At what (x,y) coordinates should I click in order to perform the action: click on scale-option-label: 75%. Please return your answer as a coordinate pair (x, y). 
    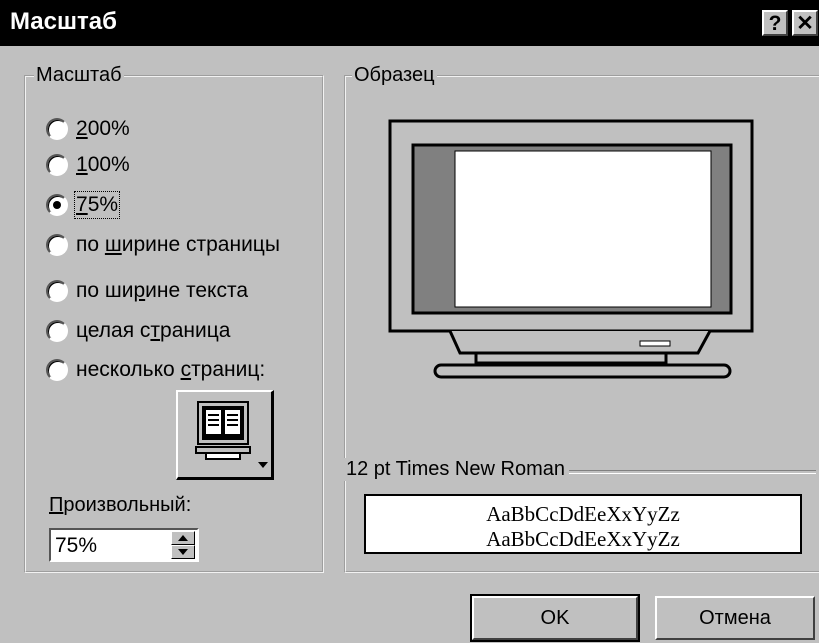
    Looking at the image, I should click on (97, 205).